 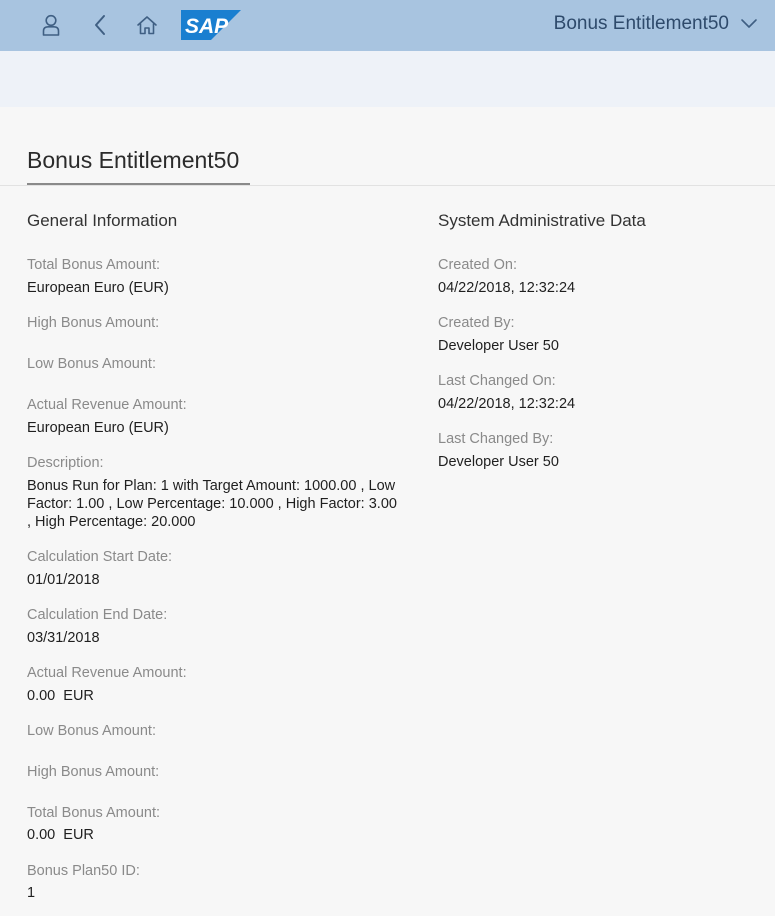 What do you see at coordinates (477, 265) in the screenshot?
I see `field-label: Created On:` at bounding box center [477, 265].